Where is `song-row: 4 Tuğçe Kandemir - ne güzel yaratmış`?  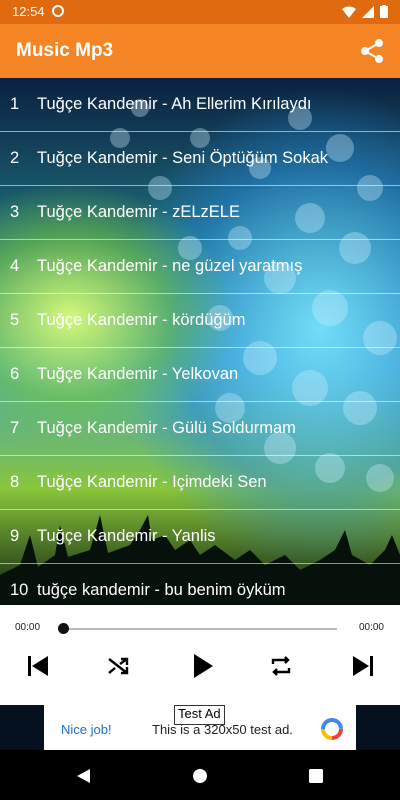 song-row: 4 Tuğçe Kandemir - ne güzel yaratmış is located at coordinates (200, 267).